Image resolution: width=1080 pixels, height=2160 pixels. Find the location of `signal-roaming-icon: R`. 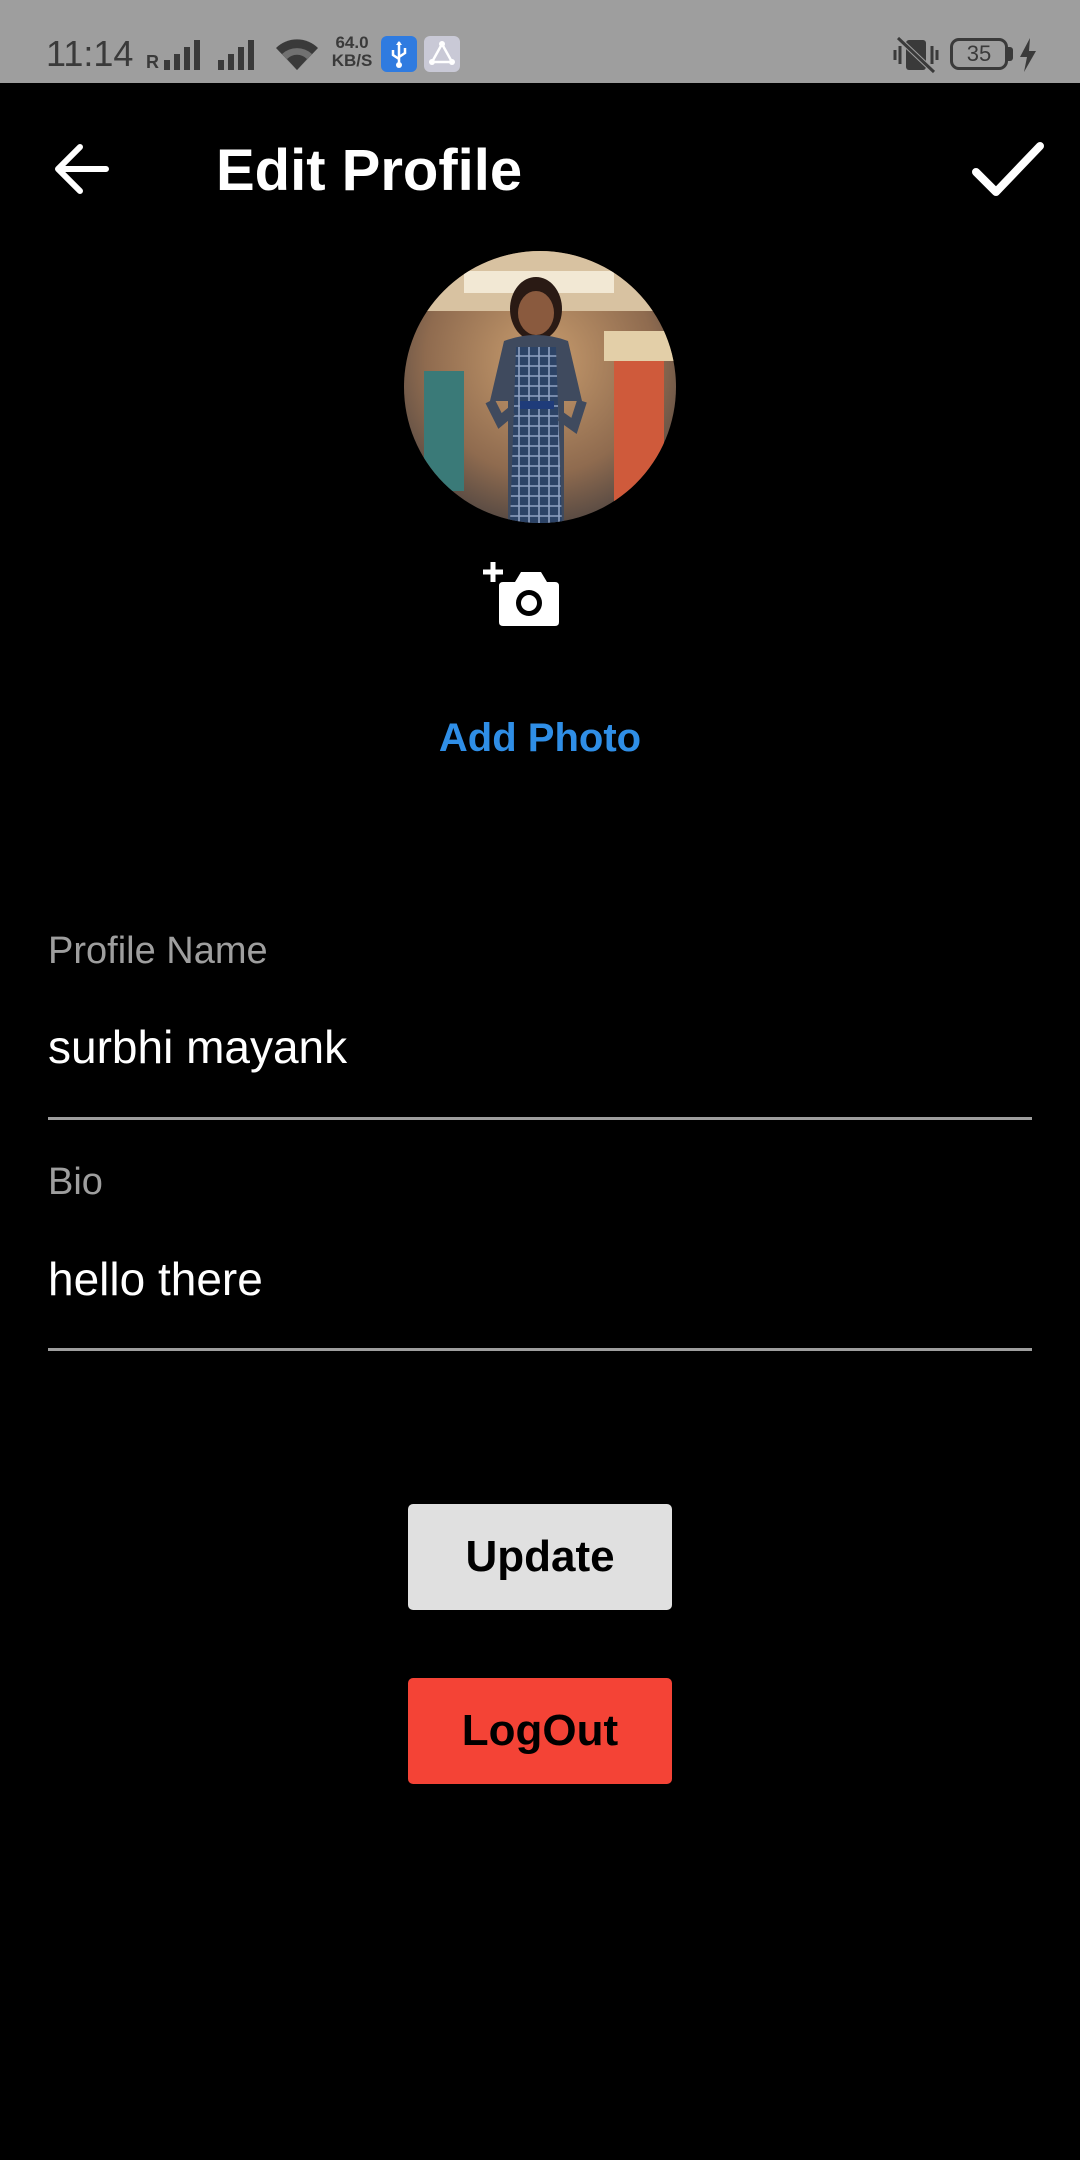

signal-roaming-icon: R is located at coordinates (173, 55).